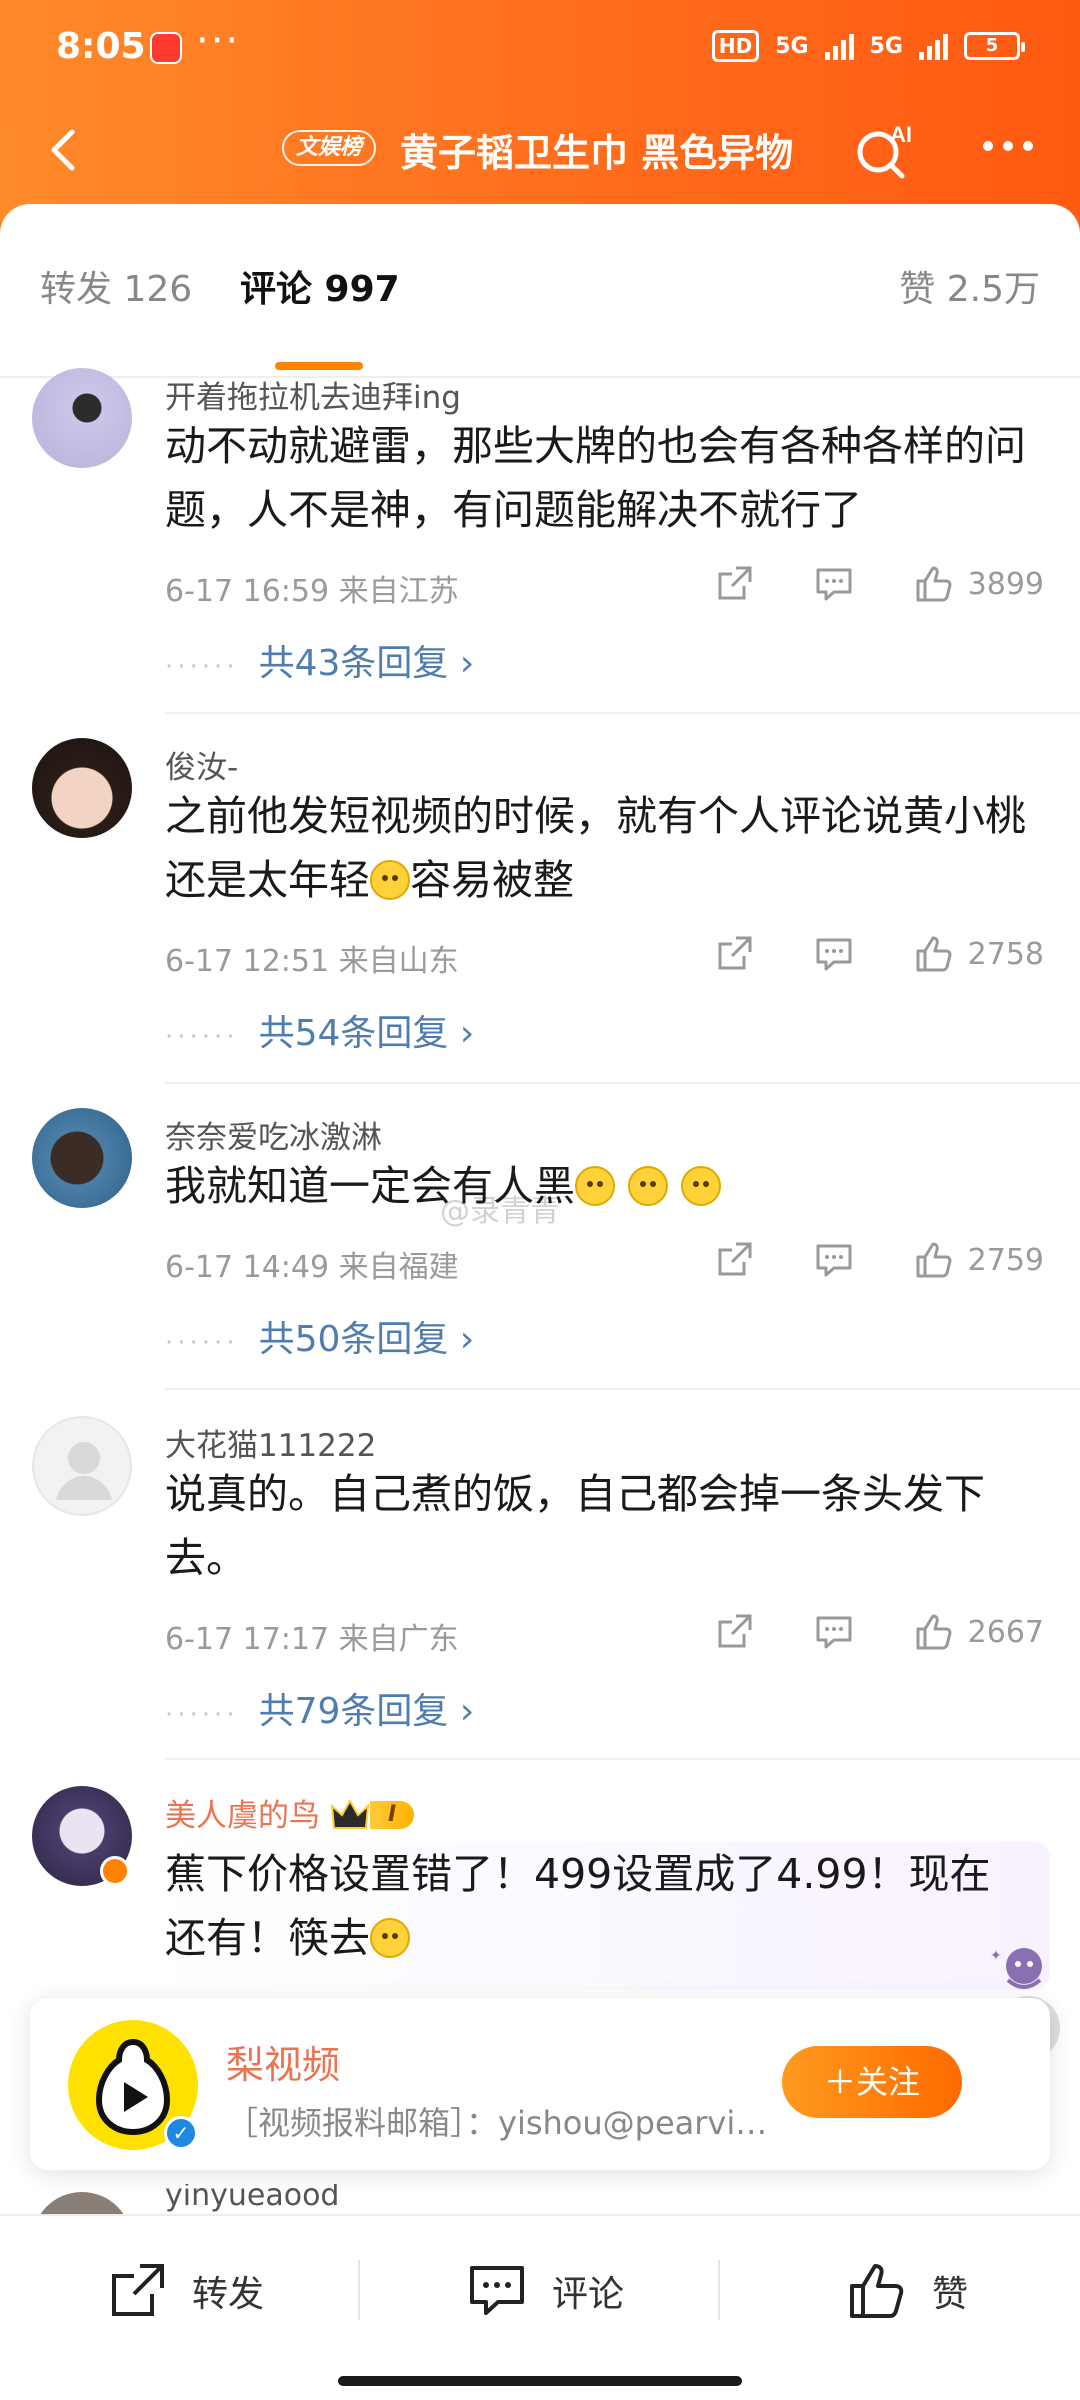  I want to click on tab-active-indicator, so click(319, 366).